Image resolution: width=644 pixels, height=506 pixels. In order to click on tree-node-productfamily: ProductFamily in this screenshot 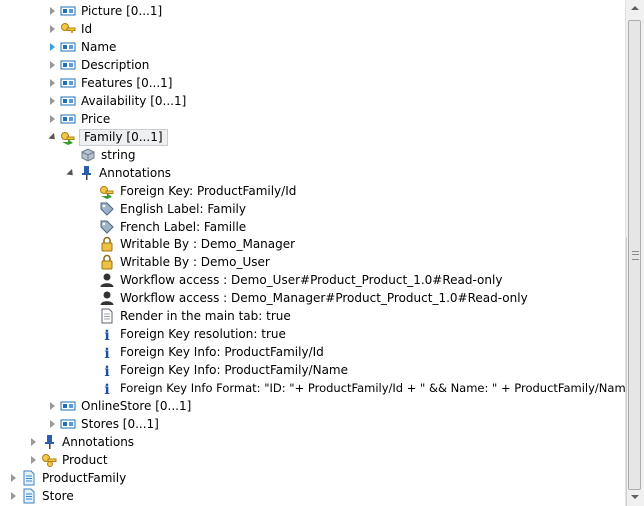, I will do `click(67, 478)`.